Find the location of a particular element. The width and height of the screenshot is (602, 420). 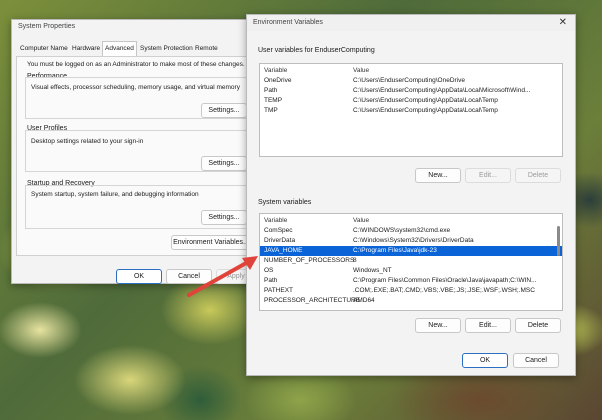

table-row: OS Windows_NT is located at coordinates (411, 271).